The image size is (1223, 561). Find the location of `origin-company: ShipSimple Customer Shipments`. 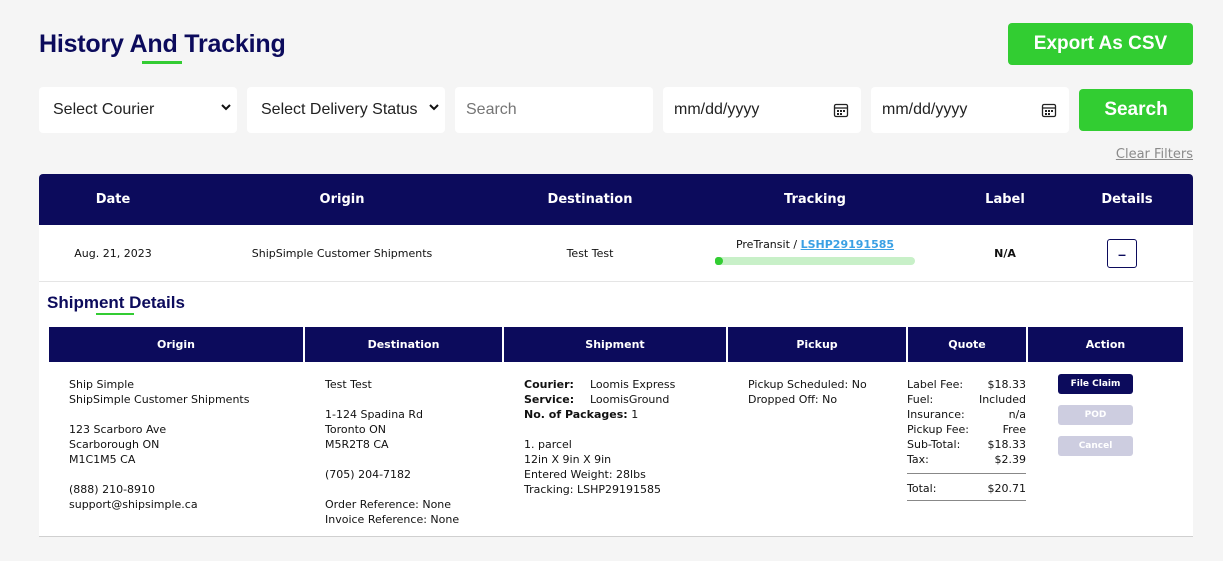

origin-company: ShipSimple Customer Shipments is located at coordinates (159, 399).